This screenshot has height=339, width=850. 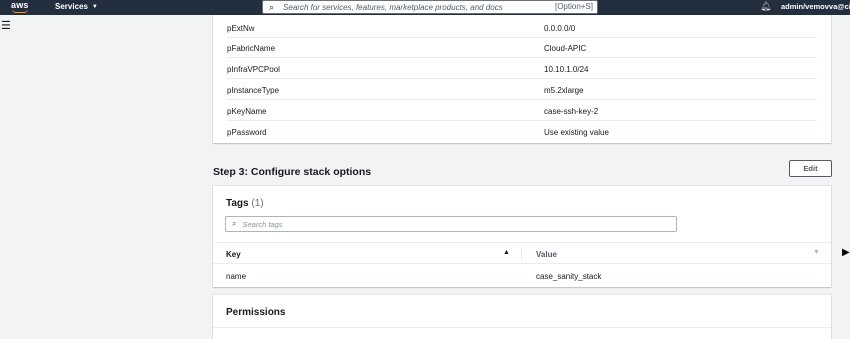 I want to click on services-menu-button: Services ▼, so click(x=76, y=6).